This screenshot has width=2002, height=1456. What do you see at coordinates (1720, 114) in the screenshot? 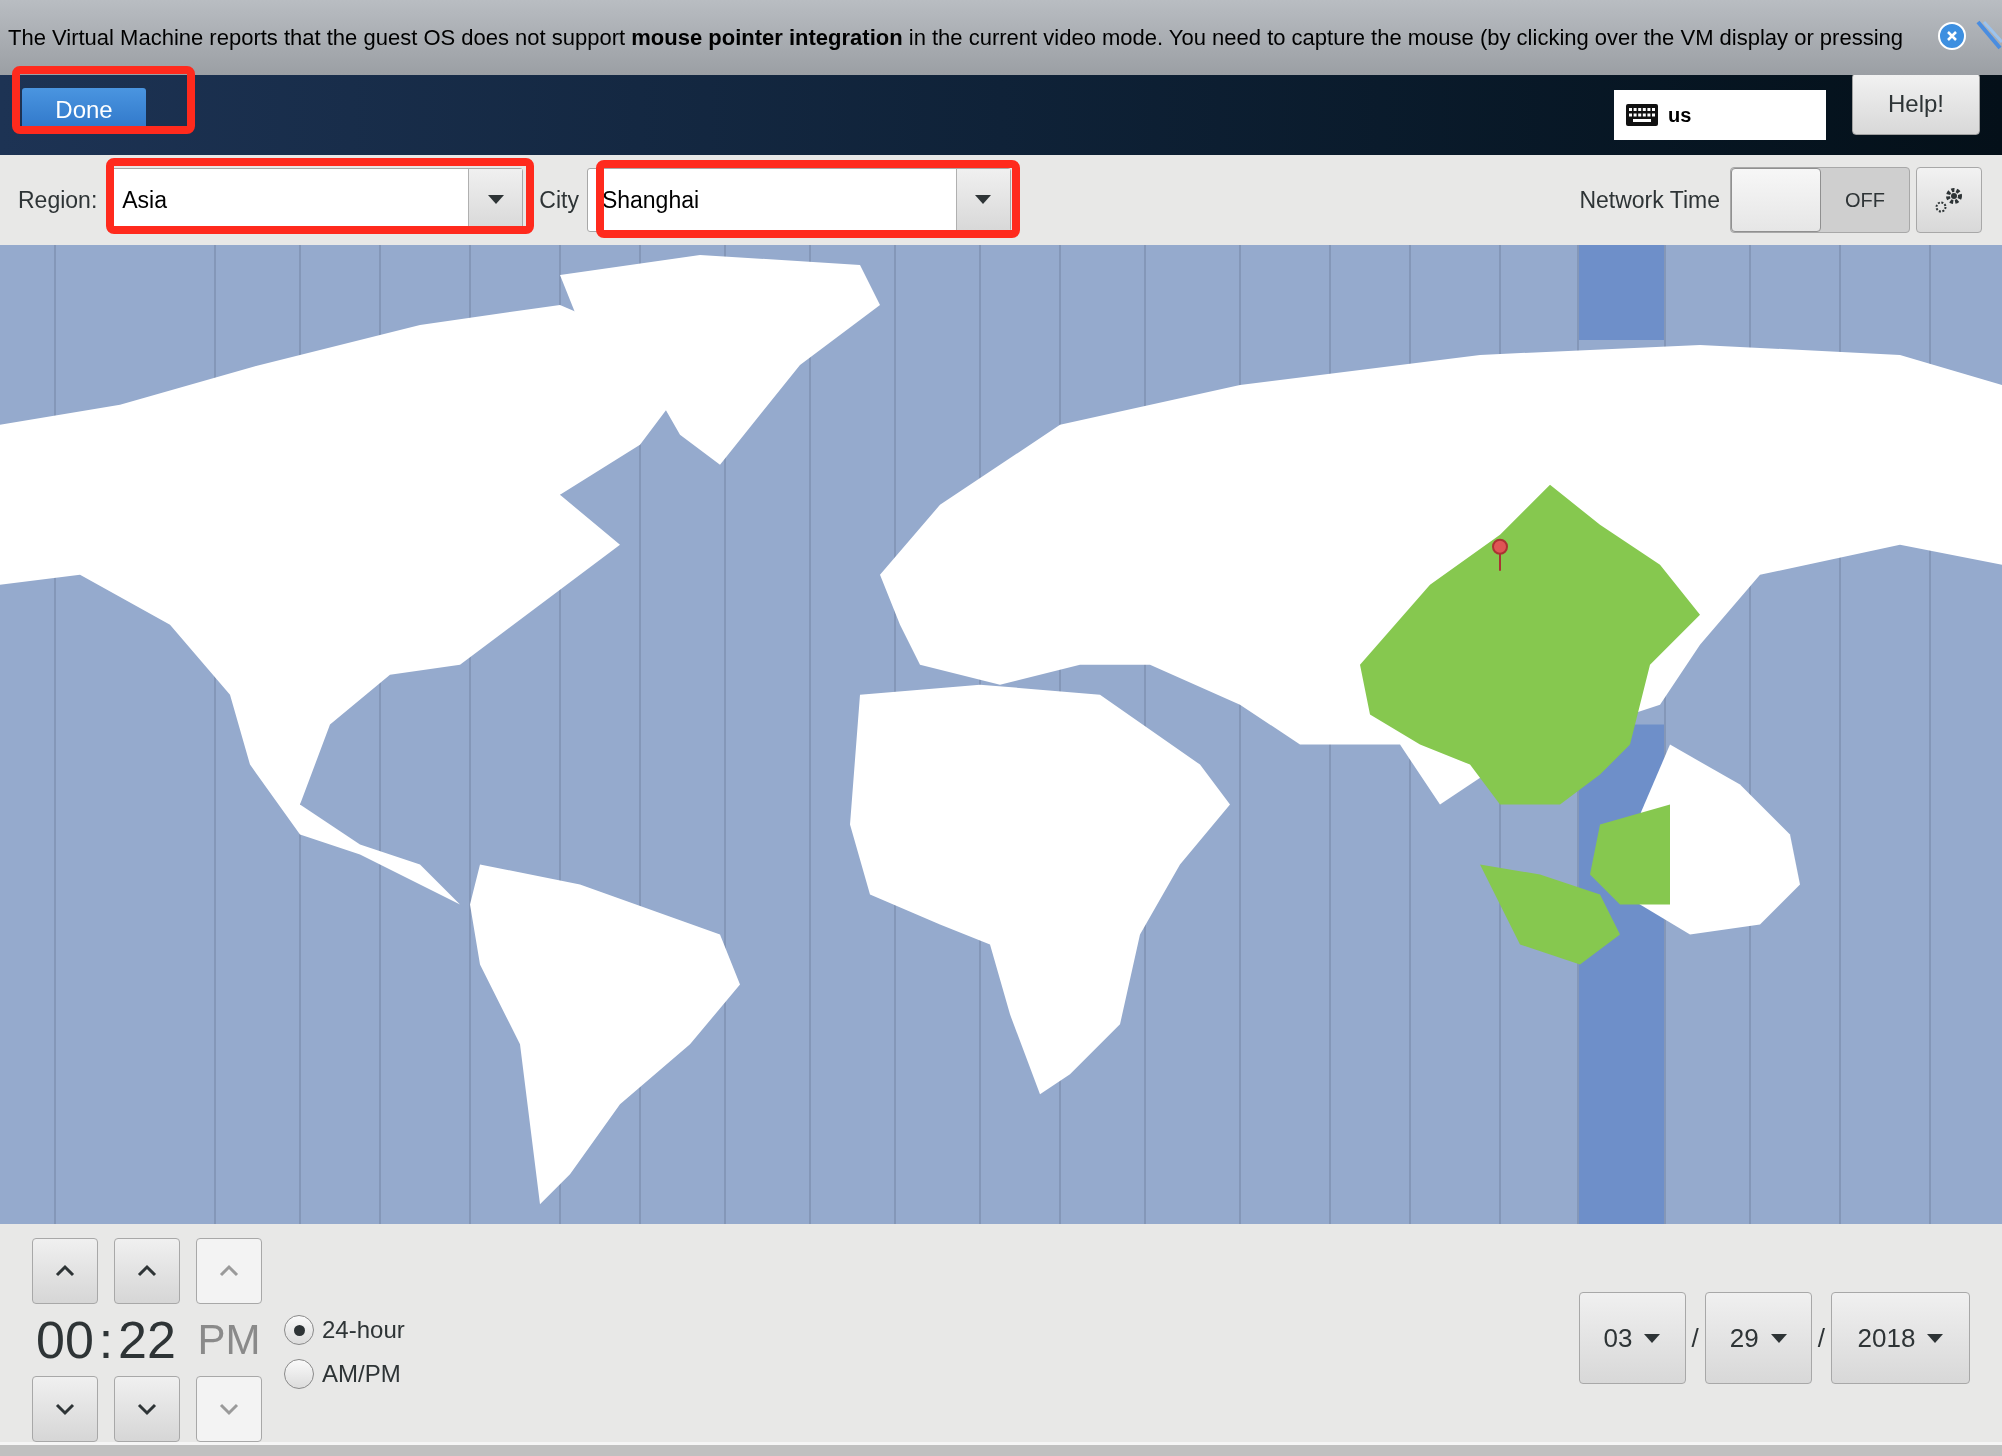
I see `keyboard-layout-indicator: us` at bounding box center [1720, 114].